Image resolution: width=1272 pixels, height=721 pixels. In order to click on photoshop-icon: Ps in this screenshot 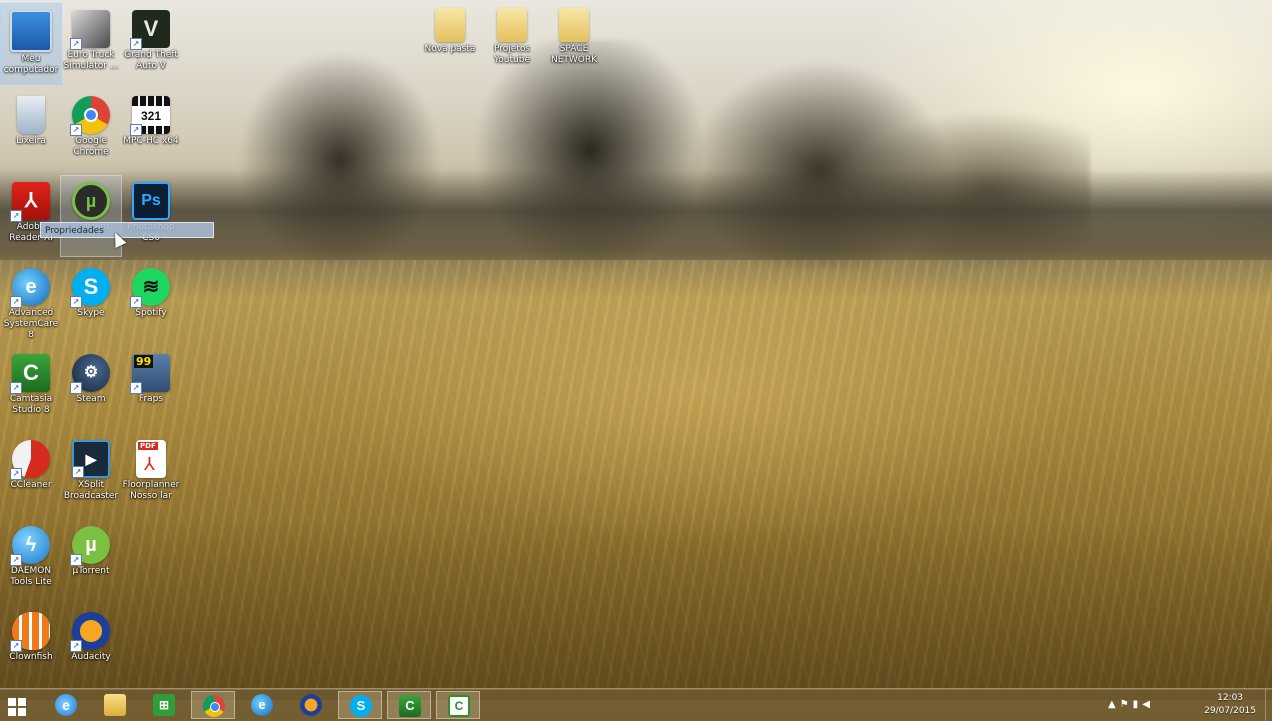, I will do `click(151, 201)`.